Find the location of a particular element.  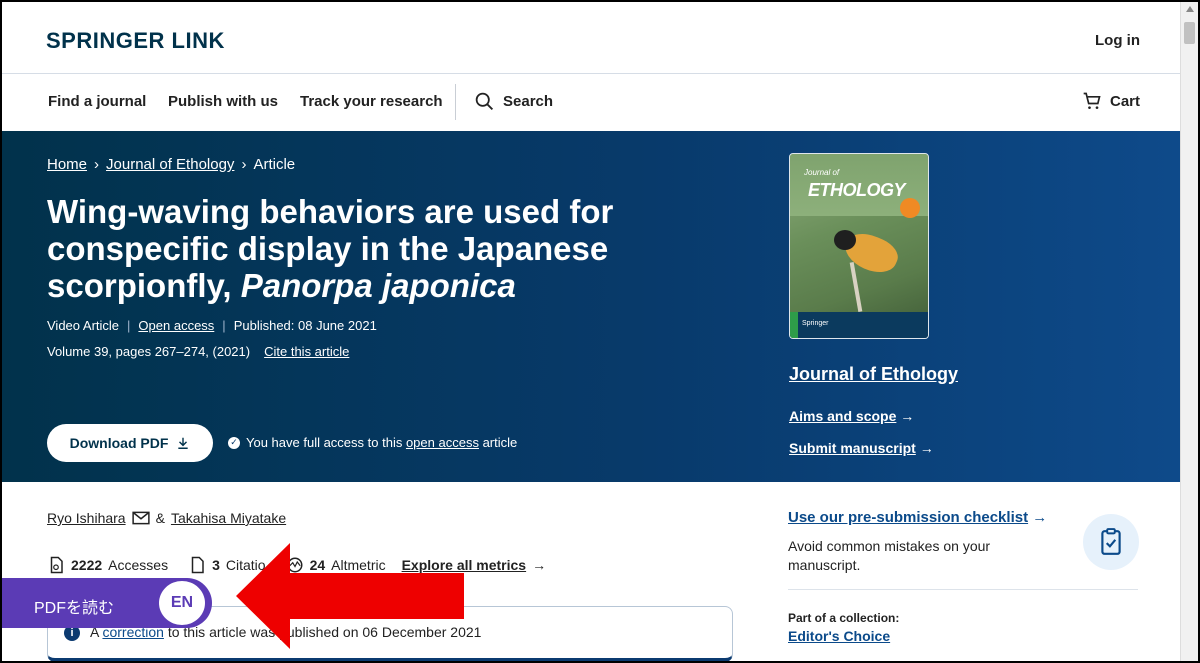

pdf-read-label: PDFを読む is located at coordinates (74, 608).